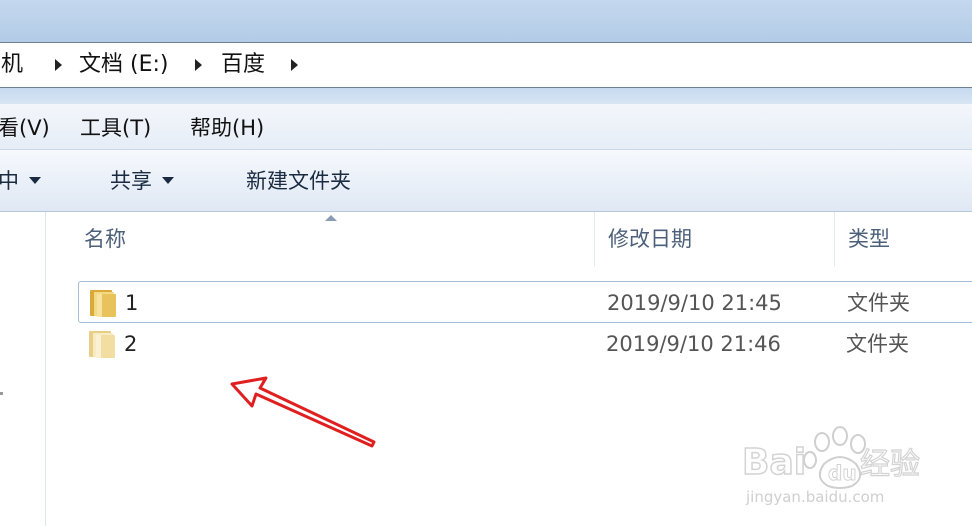 The height and width of the screenshot is (526, 972). I want to click on breadcrumb-computer: 机, so click(12, 65).